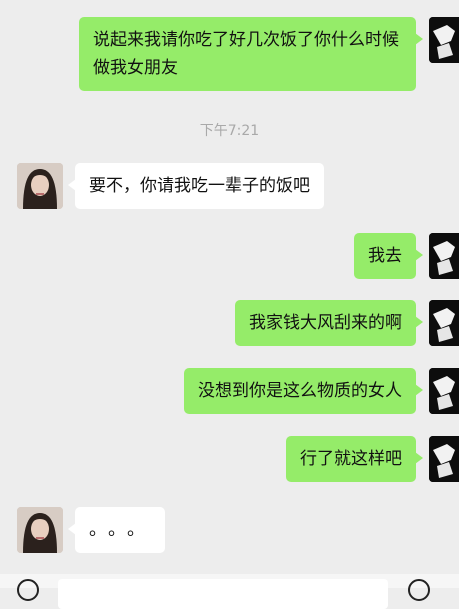 Image resolution: width=459 pixels, height=609 pixels. What do you see at coordinates (229, 131) in the screenshot?
I see `timestamp: 下午7:21` at bounding box center [229, 131].